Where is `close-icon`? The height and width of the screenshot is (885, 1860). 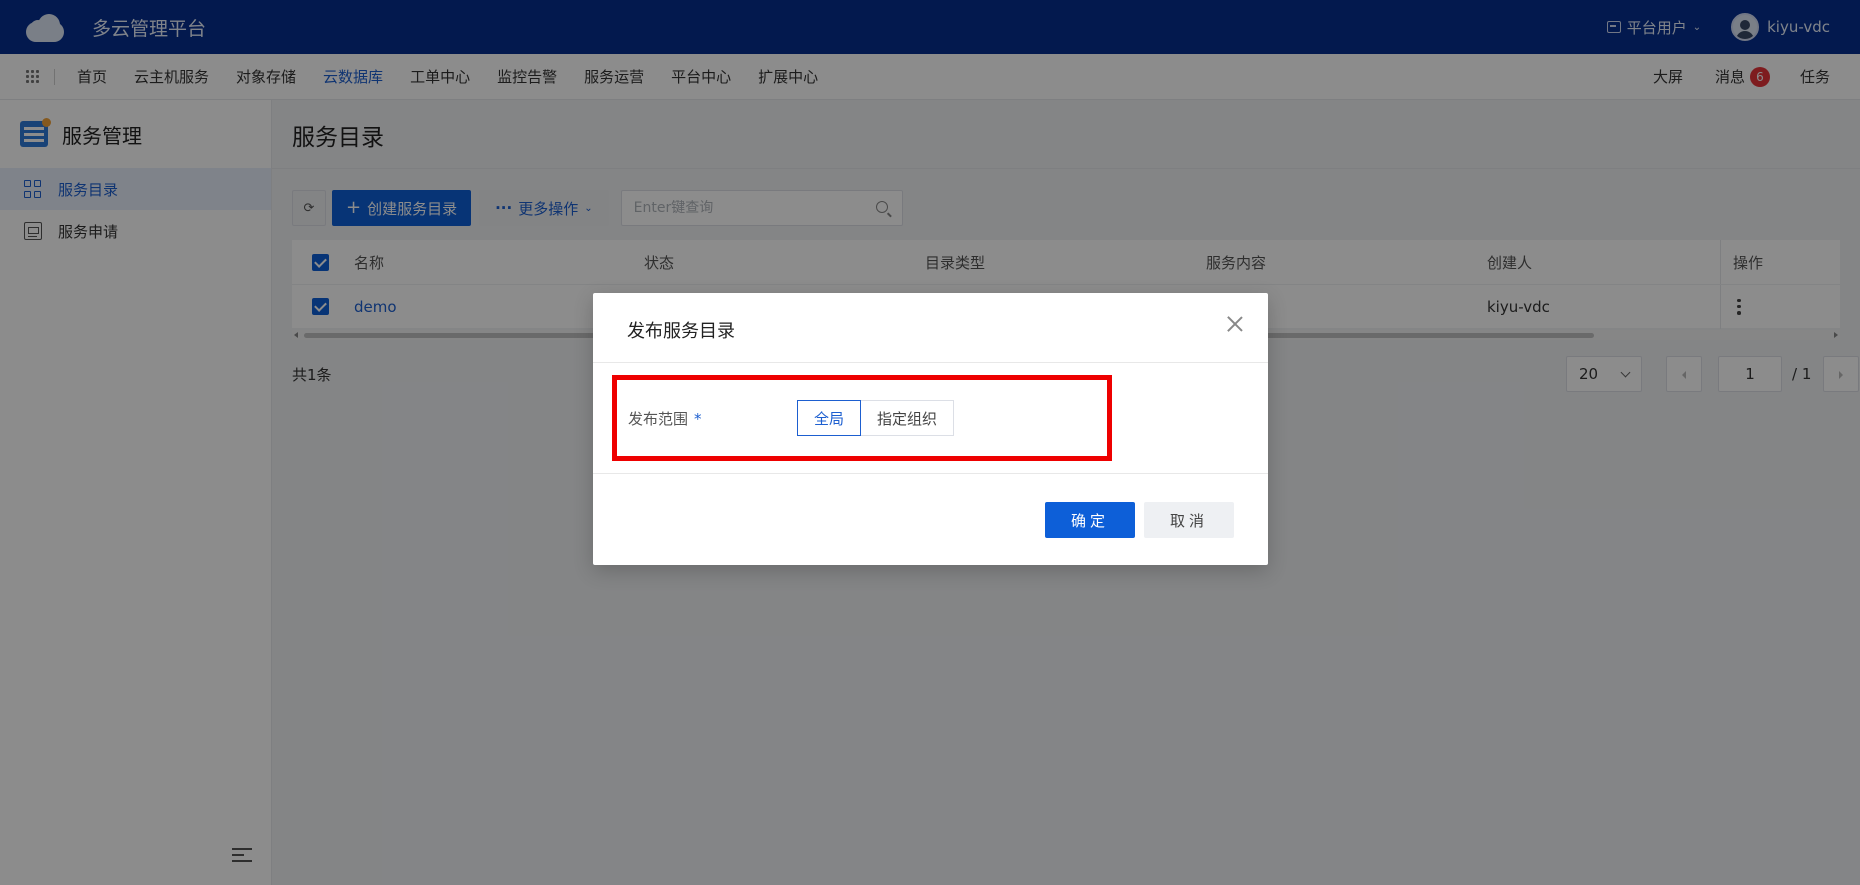
close-icon is located at coordinates (1235, 324).